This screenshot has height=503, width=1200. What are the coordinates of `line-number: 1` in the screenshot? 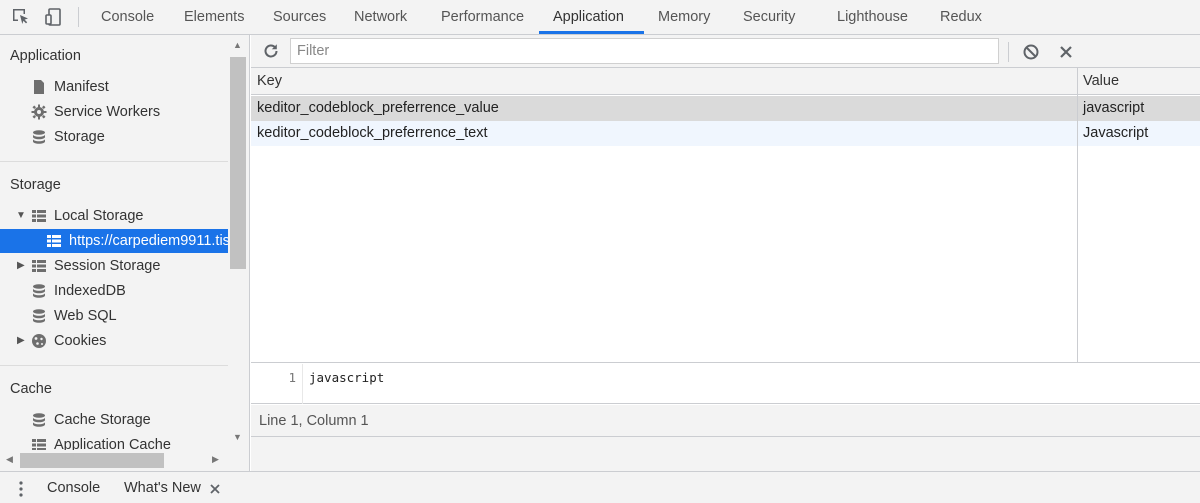 It's located at (292, 377).